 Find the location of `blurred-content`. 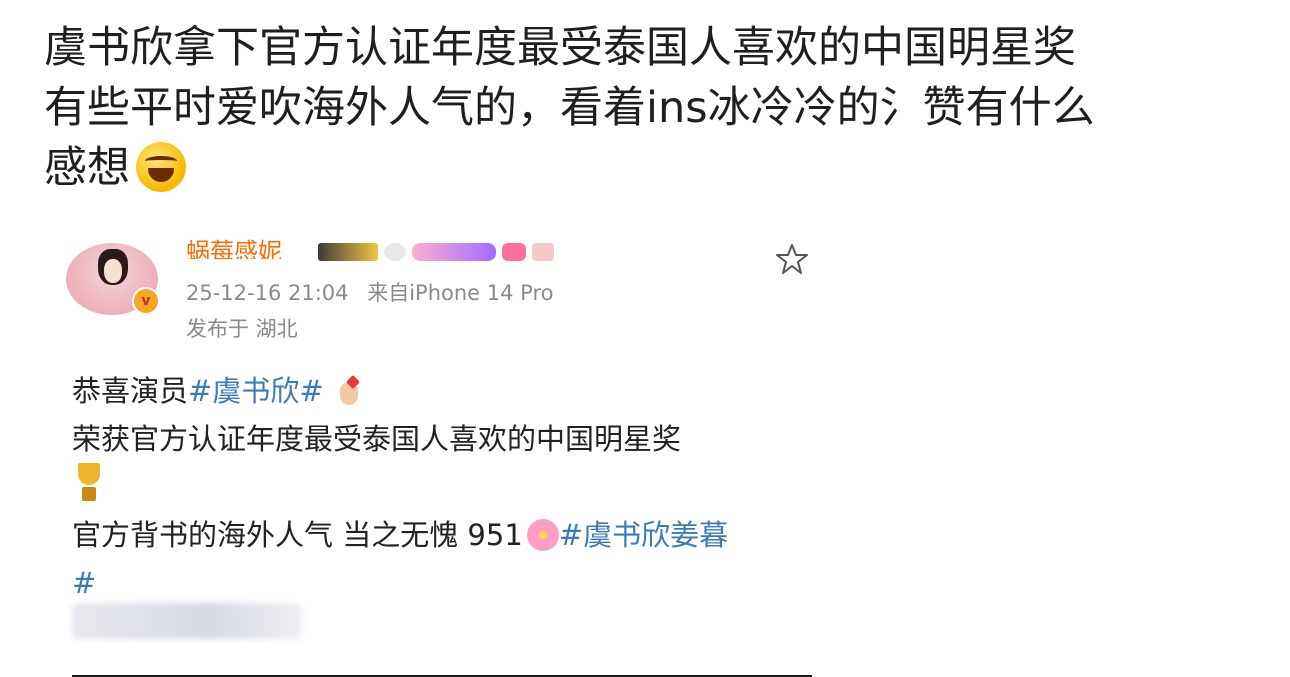

blurred-content is located at coordinates (187, 621).